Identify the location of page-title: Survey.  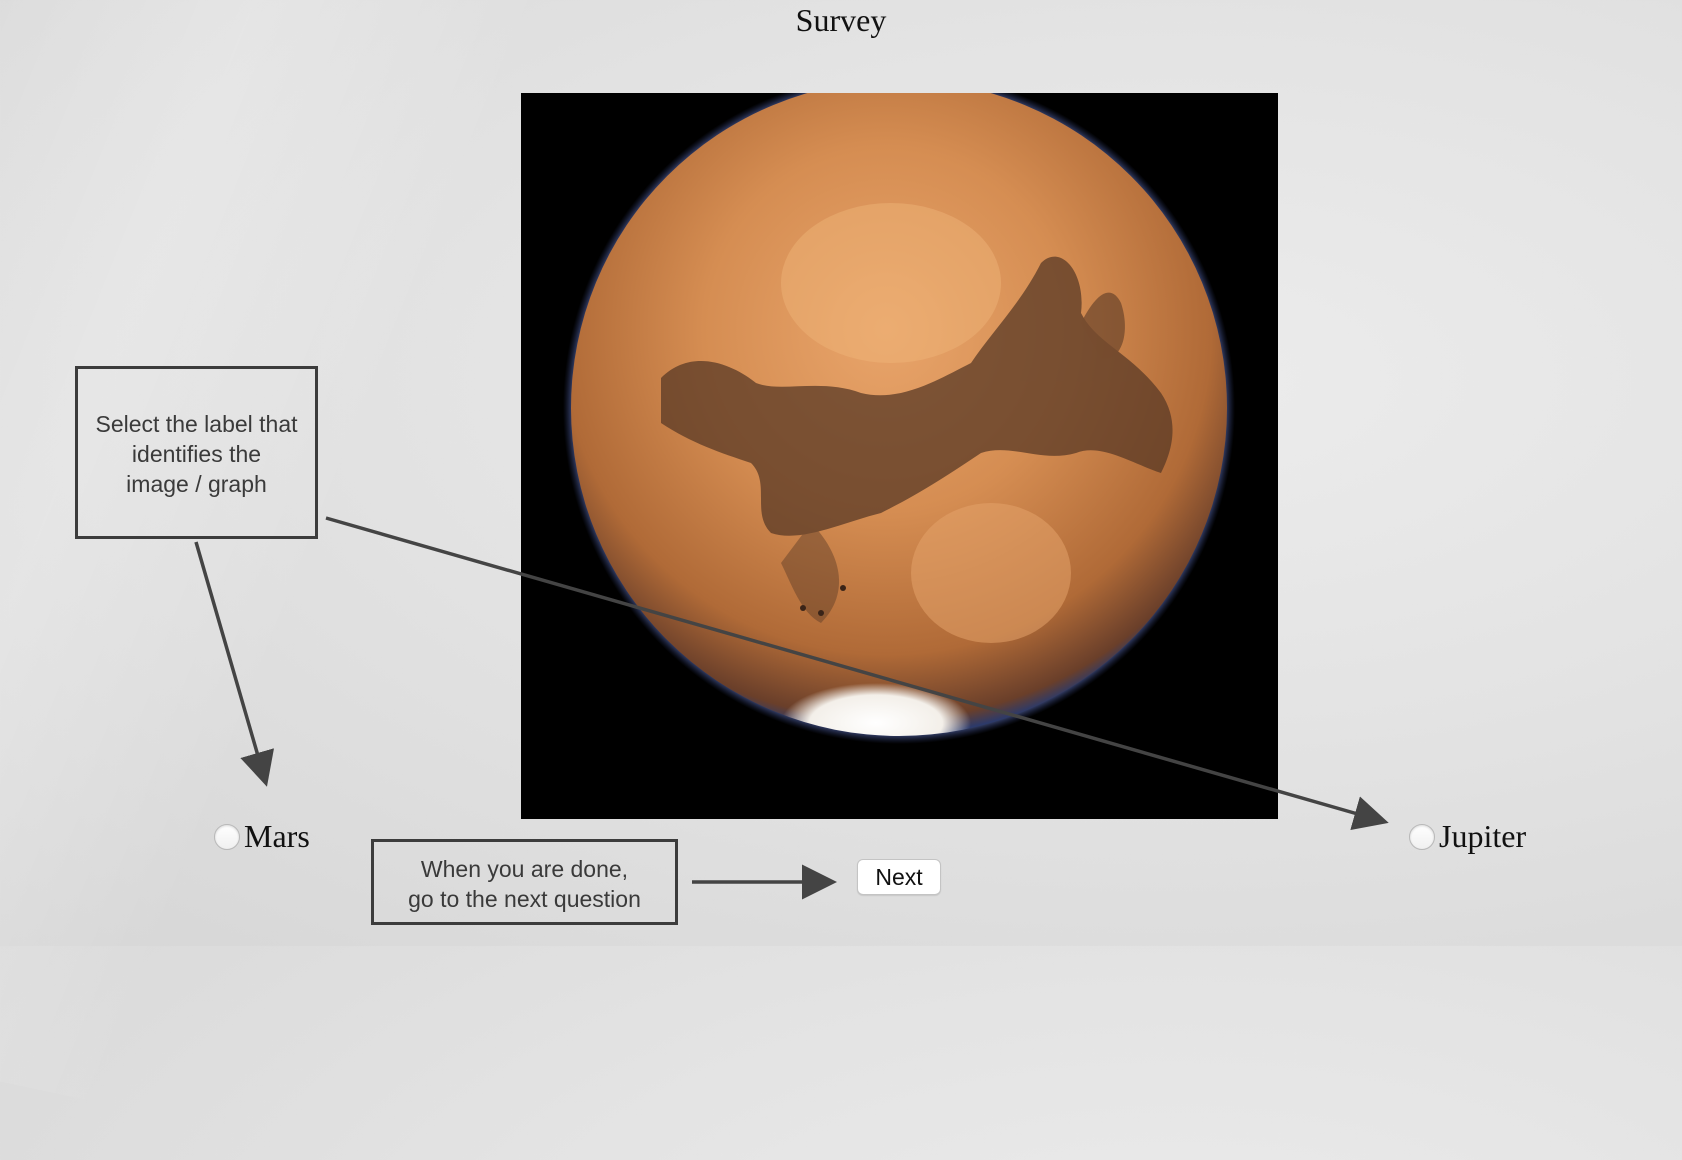
(841, 20).